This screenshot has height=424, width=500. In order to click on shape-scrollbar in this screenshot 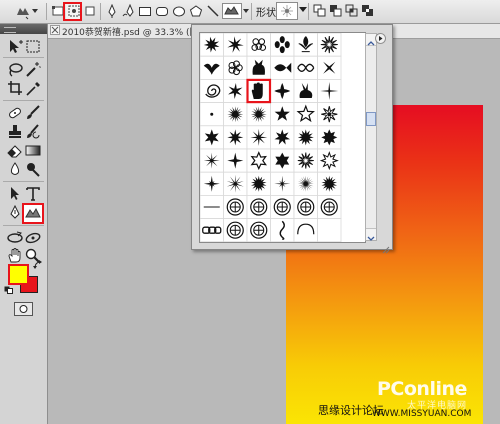, I will do `click(371, 137)`.